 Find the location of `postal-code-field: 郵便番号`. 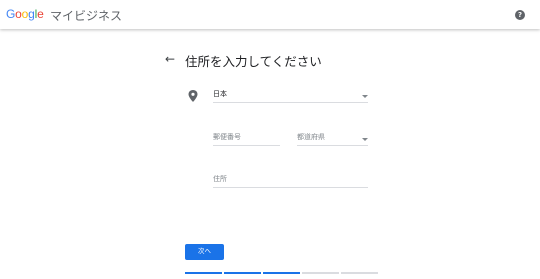

postal-code-field: 郵便番号 is located at coordinates (246, 138).